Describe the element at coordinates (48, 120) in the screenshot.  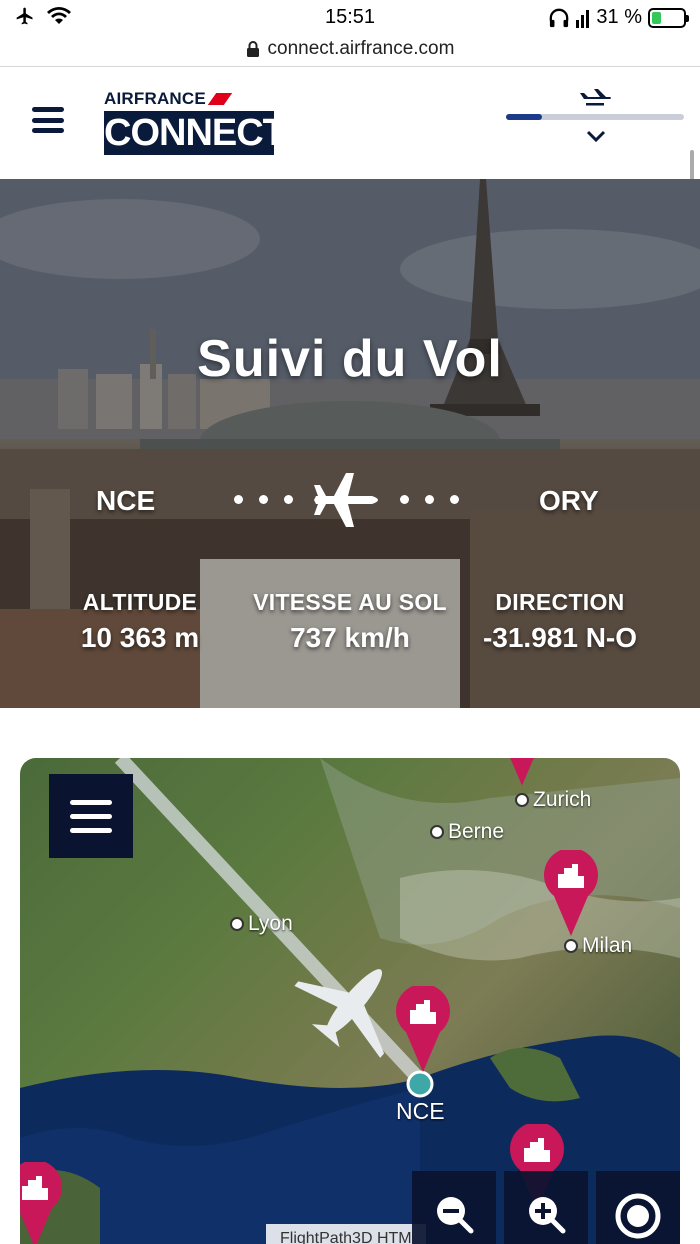
I see `hamburger-menu-icon` at that location.